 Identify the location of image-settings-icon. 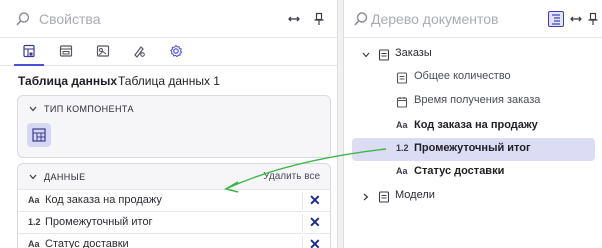
(103, 51).